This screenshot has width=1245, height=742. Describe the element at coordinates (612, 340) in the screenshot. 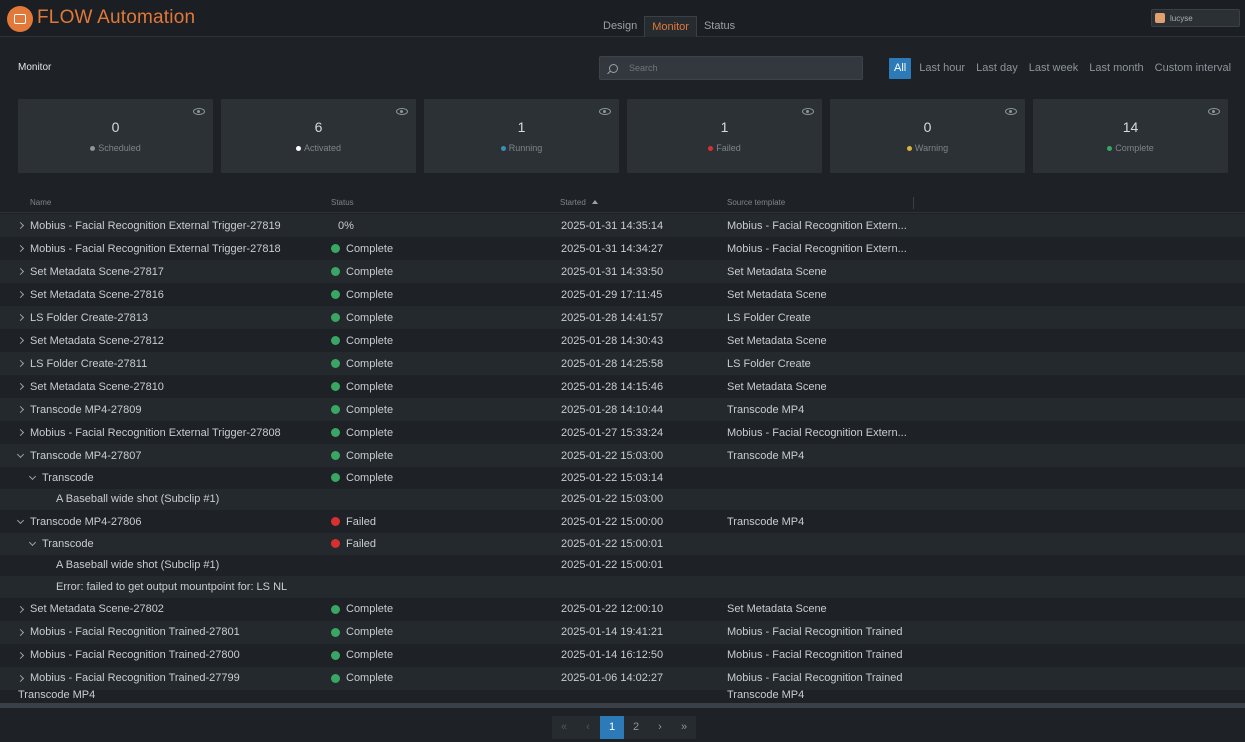

I see `row-started: 2025-01-28 14:30:43` at that location.